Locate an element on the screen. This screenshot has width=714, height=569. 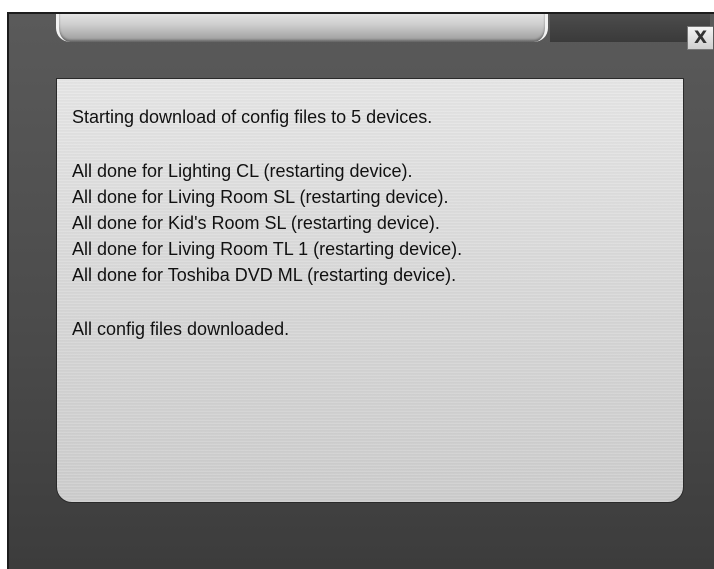
close-icon: X is located at coordinates (700, 38).